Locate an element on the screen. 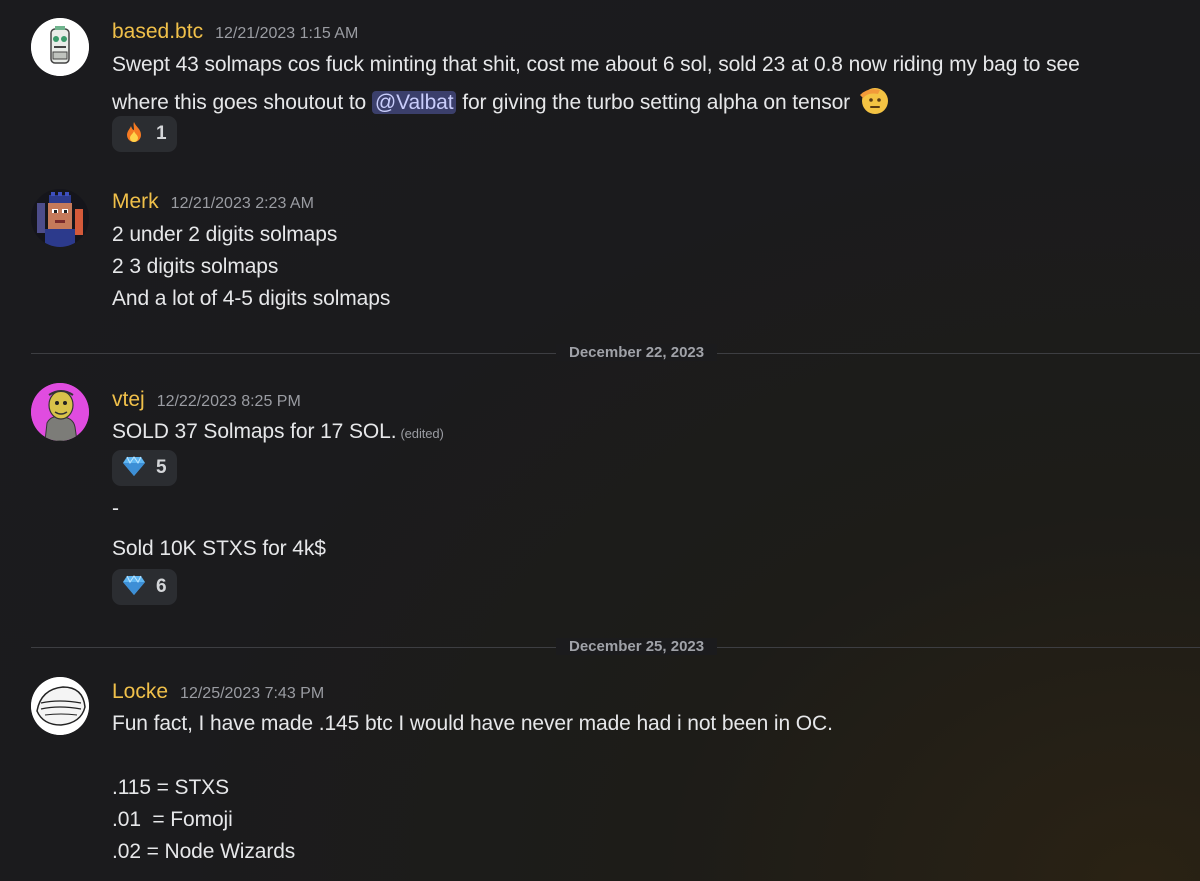 This screenshot has width=1200, height=881. message-text-line: And a lot of 4-5 digits solmaps is located at coordinates (251, 298).